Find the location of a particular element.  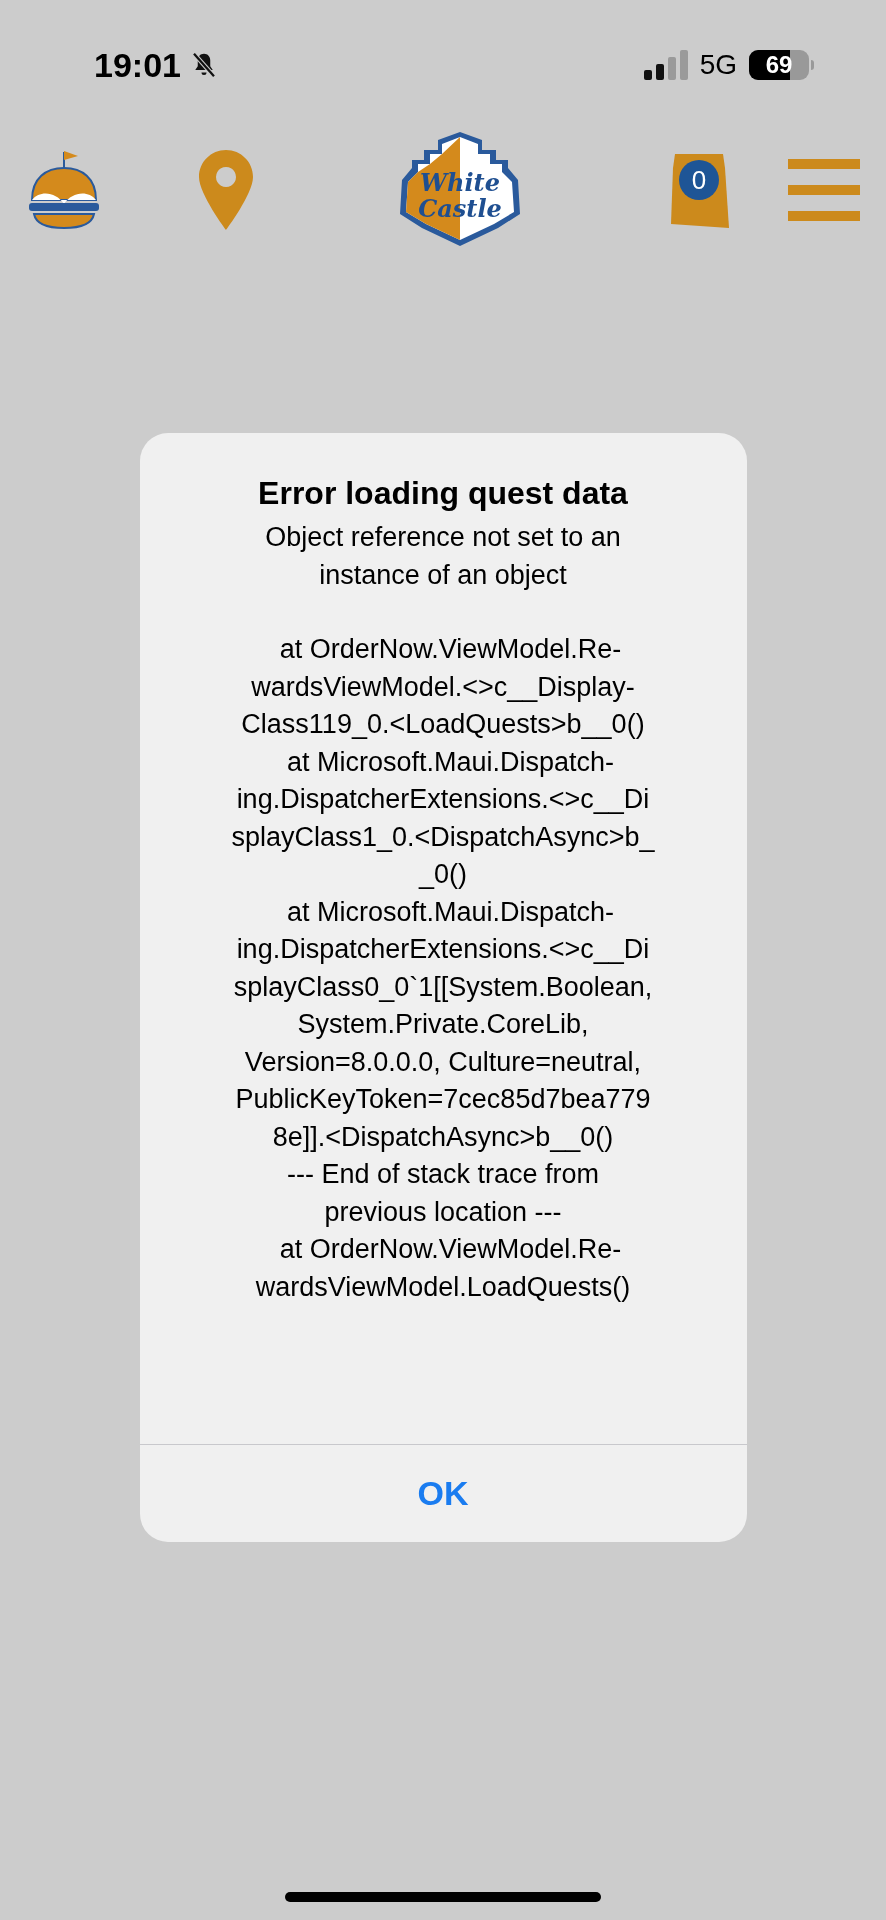

alert-message: Object reference not set to an instance of an object is located at coordinates (443, 556).